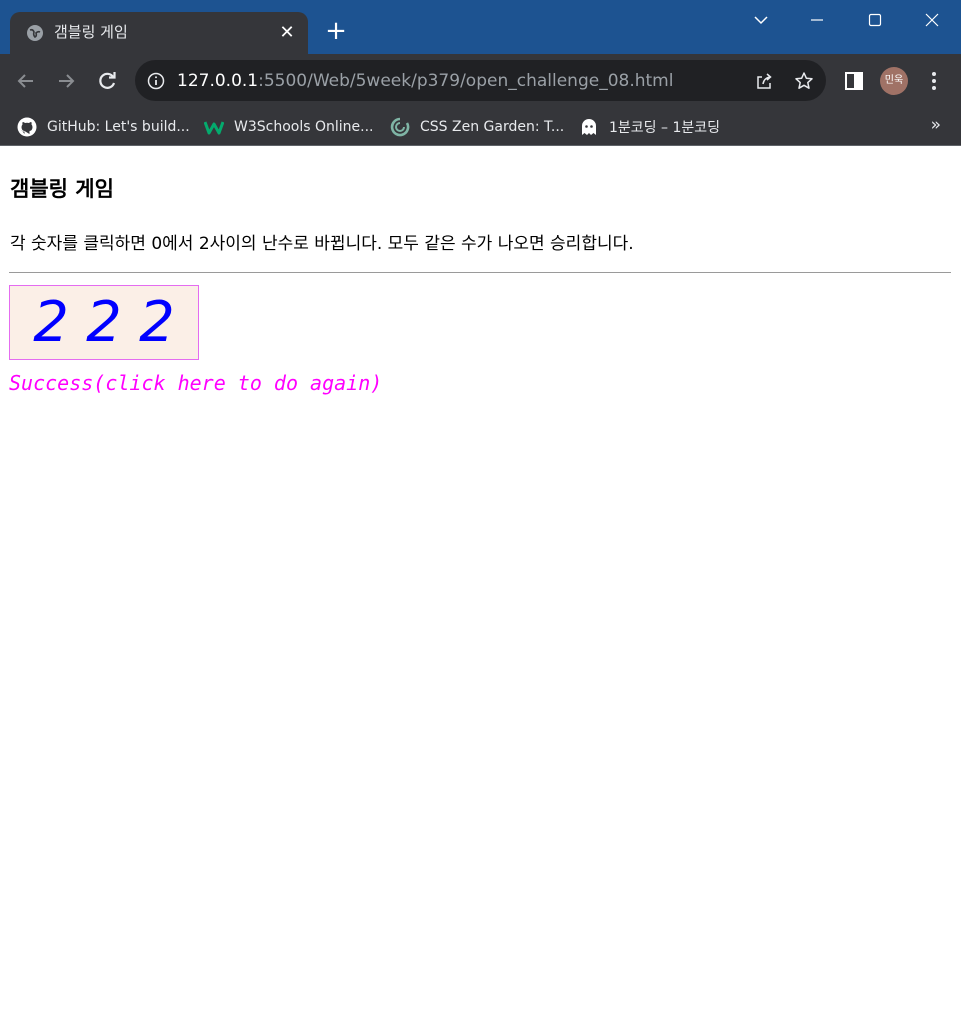 The image size is (961, 1021). I want to click on digit-3: 2, so click(157, 323).